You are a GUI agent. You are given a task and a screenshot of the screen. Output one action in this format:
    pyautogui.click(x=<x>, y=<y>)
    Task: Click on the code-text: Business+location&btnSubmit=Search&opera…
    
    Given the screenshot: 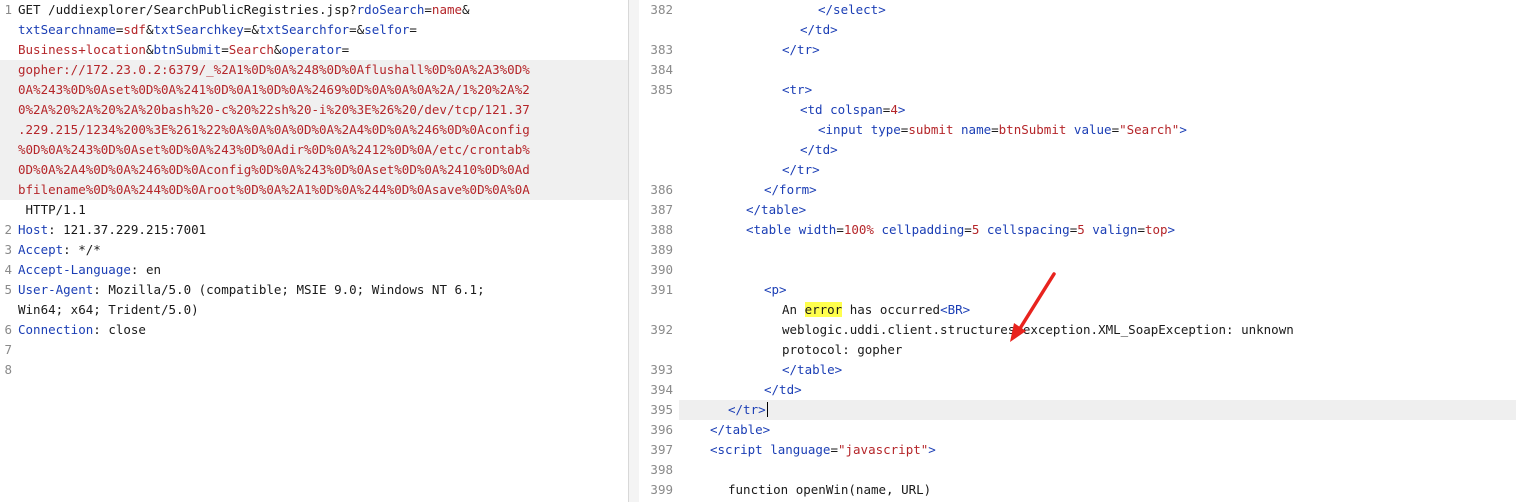 What is the action you would take?
    pyautogui.click(x=183, y=50)
    